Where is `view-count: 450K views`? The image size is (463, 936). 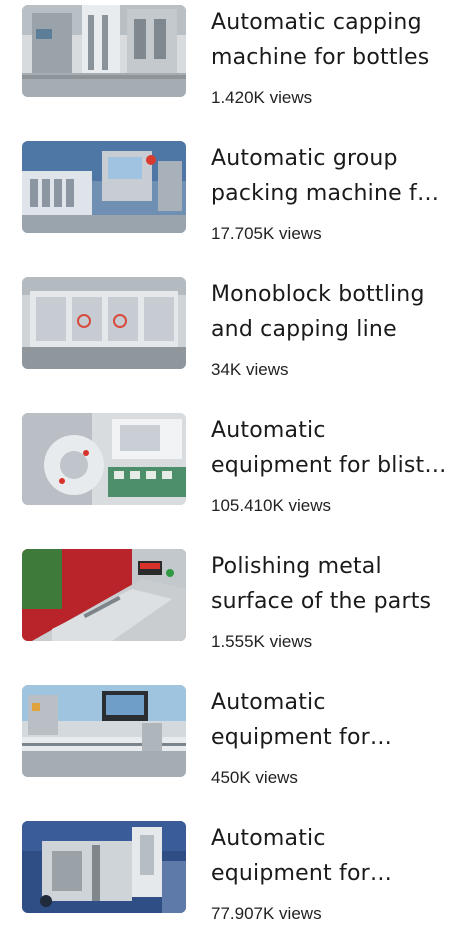 view-count: 450K views is located at coordinates (254, 777).